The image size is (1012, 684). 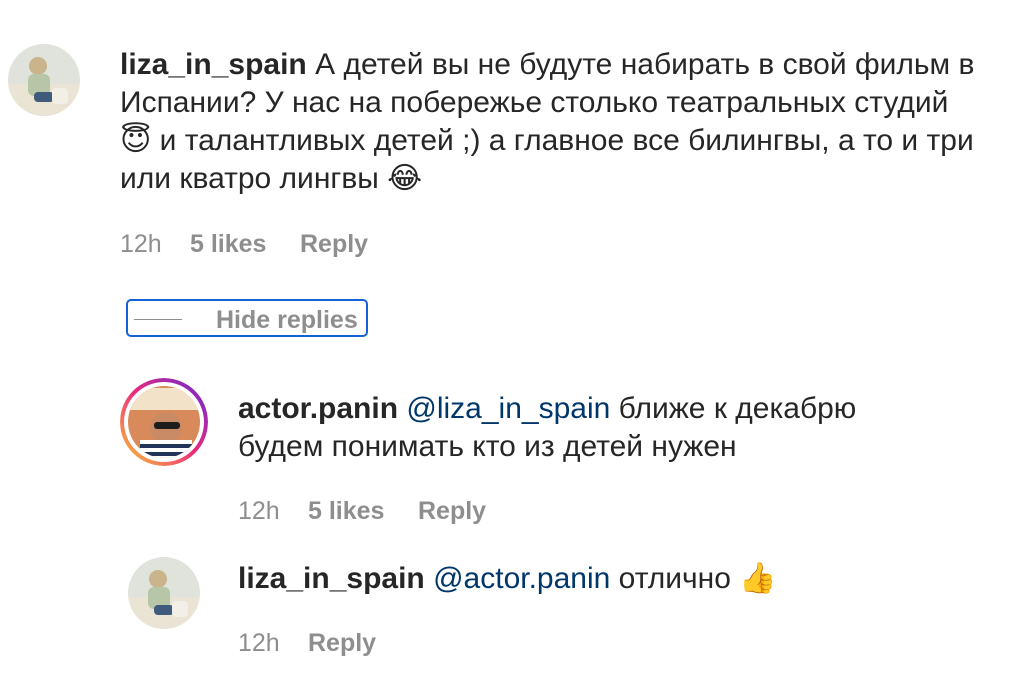 I want to click on avatar-liza-in-spain, so click(x=44, y=80).